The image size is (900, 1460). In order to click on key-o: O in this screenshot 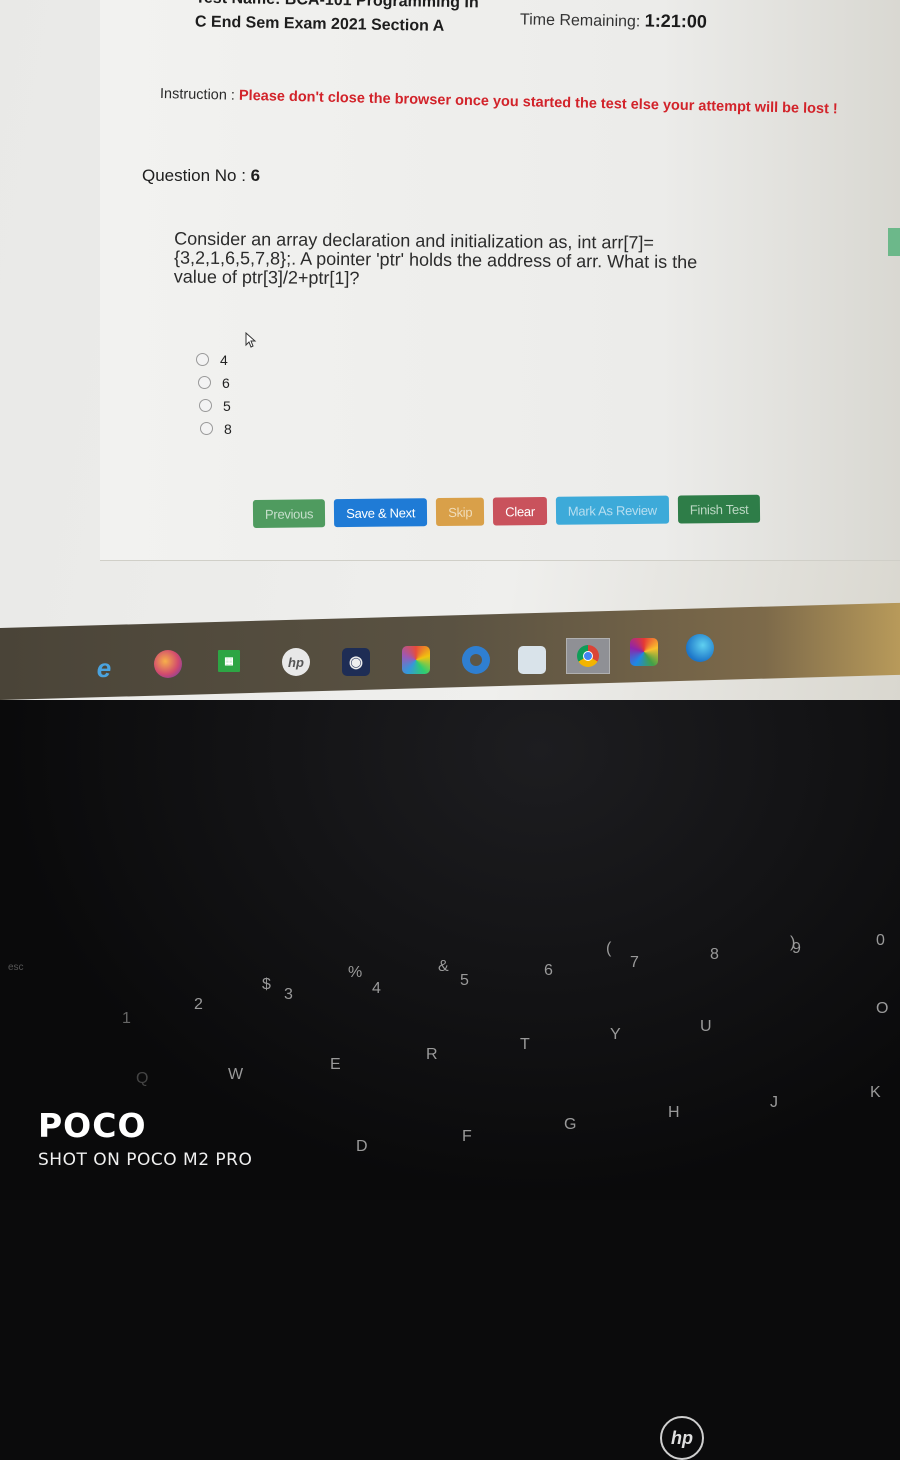, I will do `click(882, 1008)`.